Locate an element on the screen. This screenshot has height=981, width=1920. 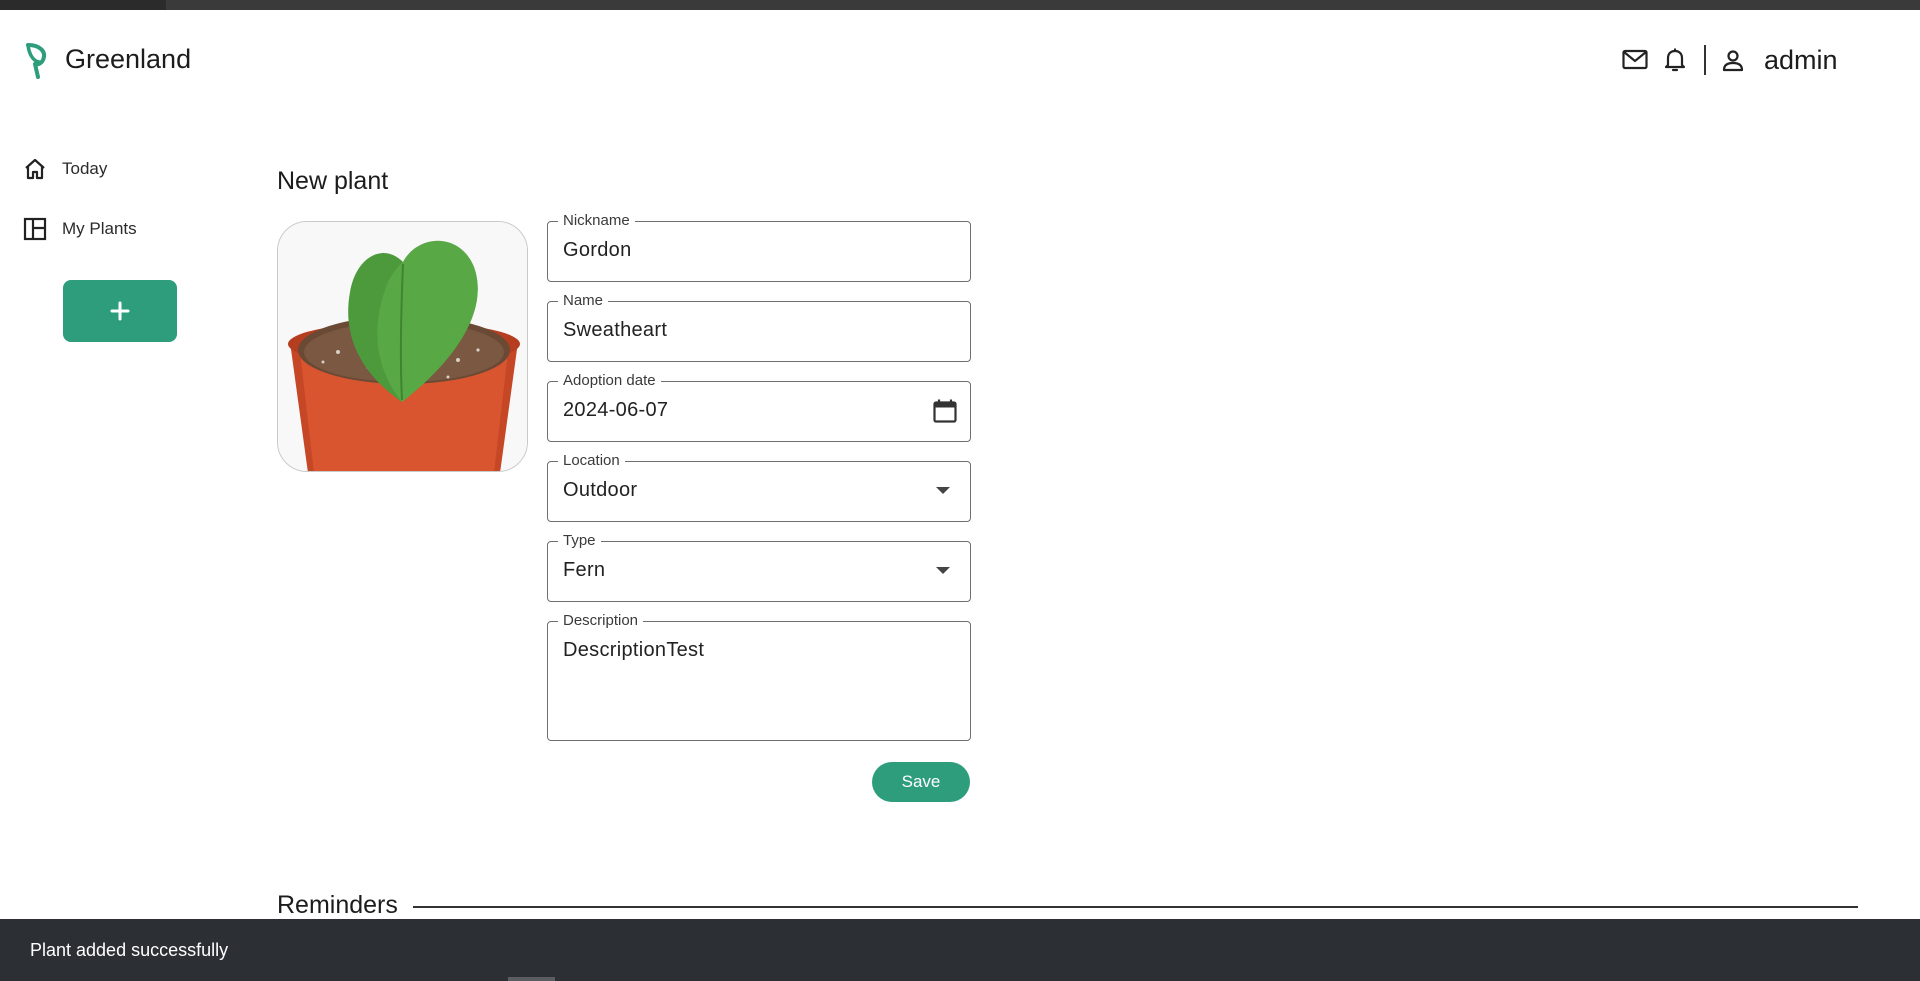
leaf-logo-icon is located at coordinates (38, 61).